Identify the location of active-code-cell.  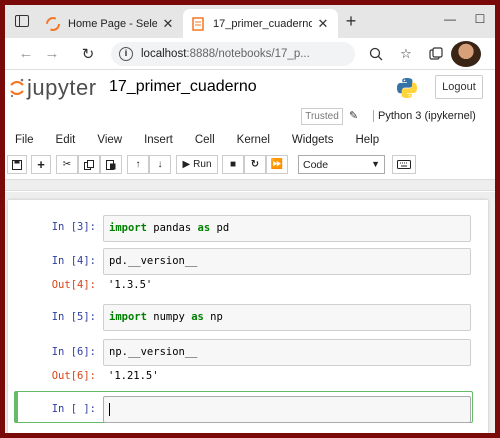
(287, 409).